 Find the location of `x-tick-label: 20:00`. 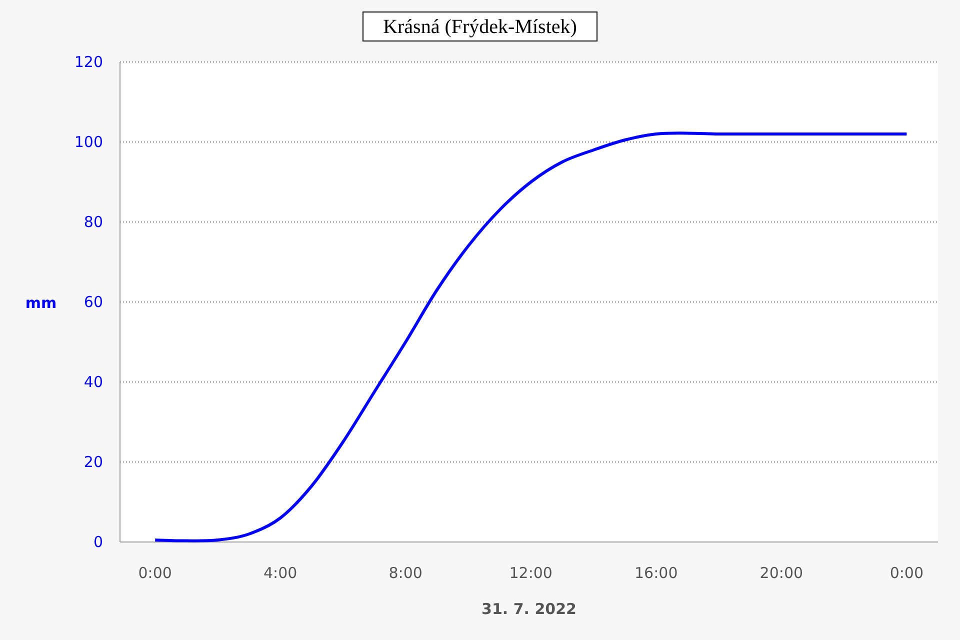

x-tick-label: 20:00 is located at coordinates (782, 573).